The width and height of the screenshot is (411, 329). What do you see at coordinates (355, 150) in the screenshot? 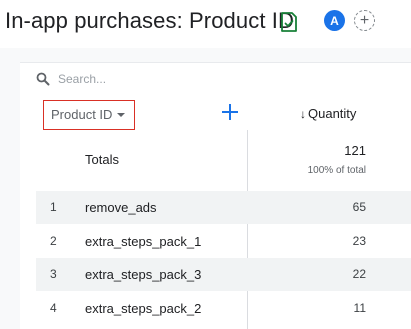
I see `totals-value: 121` at bounding box center [355, 150].